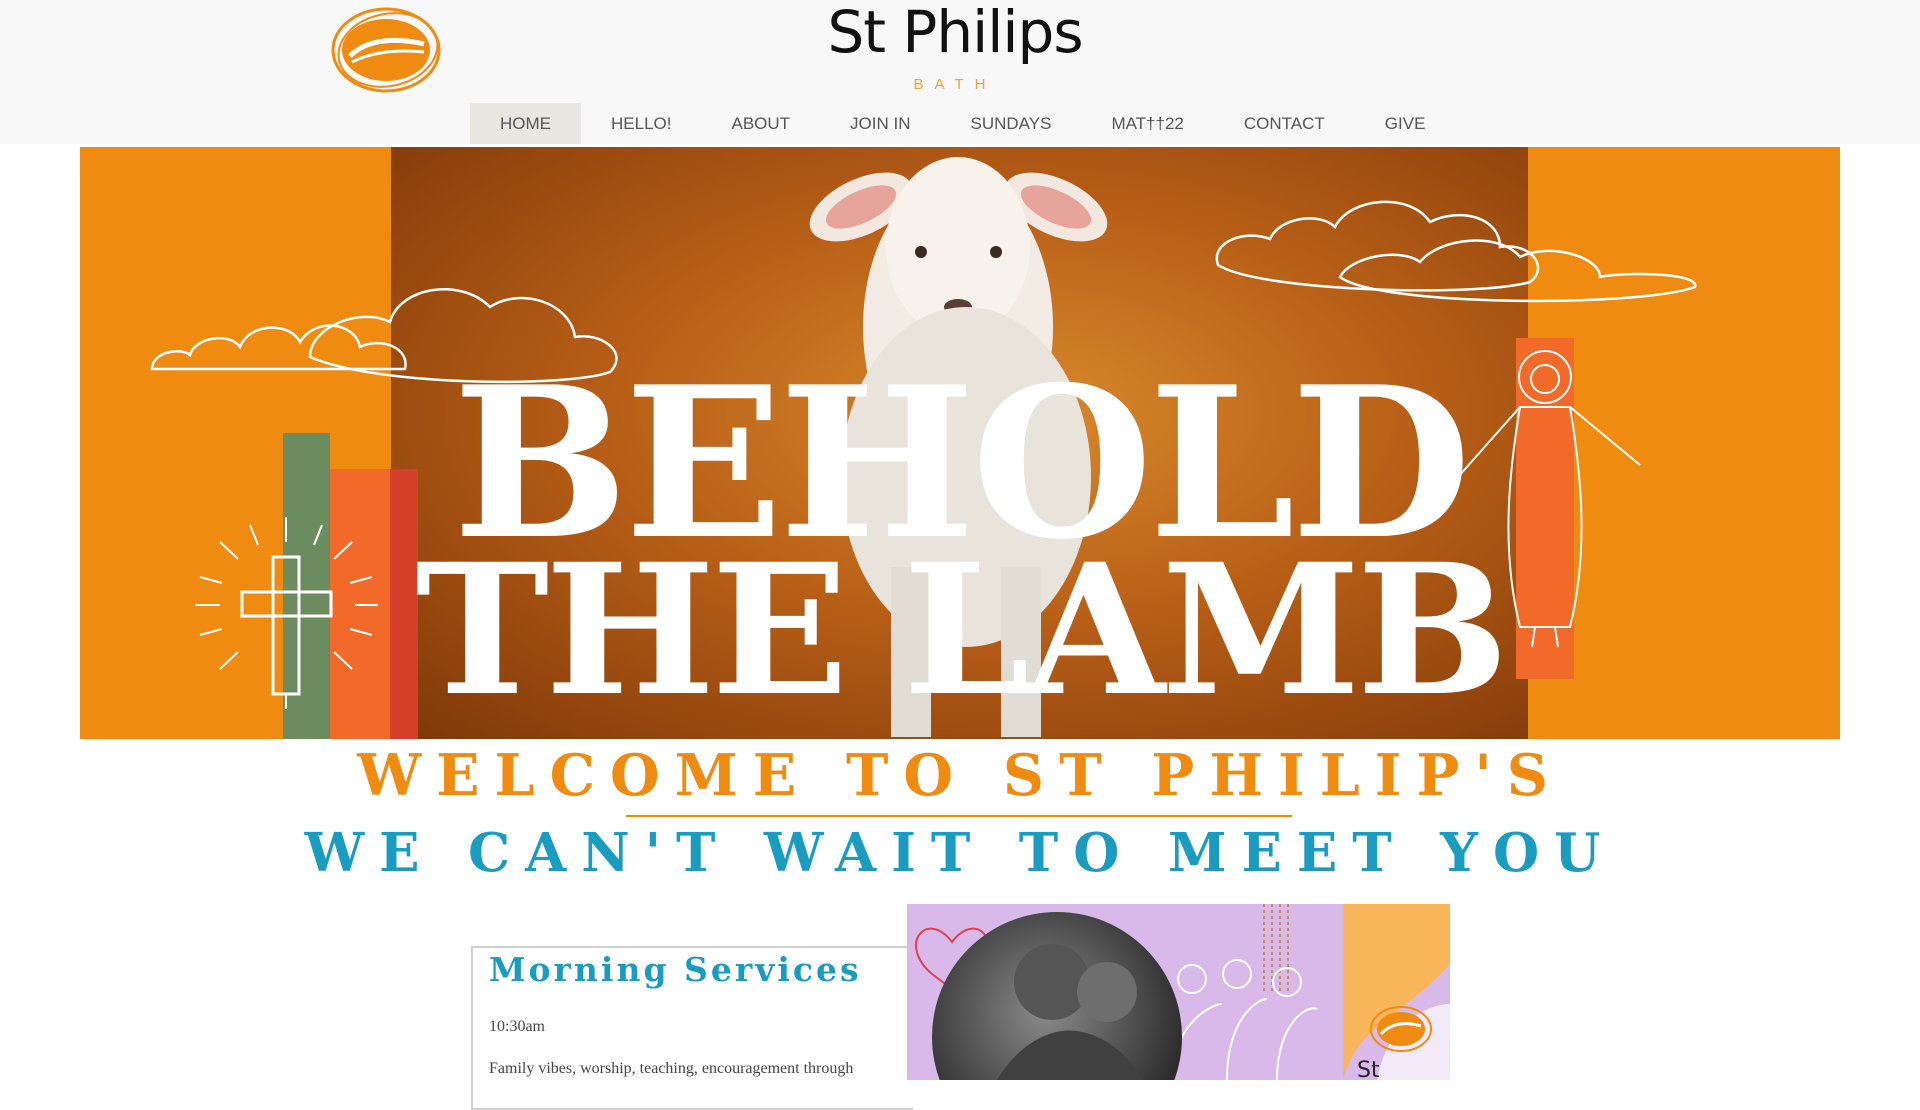 The height and width of the screenshot is (1110, 1920). What do you see at coordinates (960, 853) in the screenshot?
I see `welcome-tagline: WE CAN'T WAIT TO MEET YOU` at bounding box center [960, 853].